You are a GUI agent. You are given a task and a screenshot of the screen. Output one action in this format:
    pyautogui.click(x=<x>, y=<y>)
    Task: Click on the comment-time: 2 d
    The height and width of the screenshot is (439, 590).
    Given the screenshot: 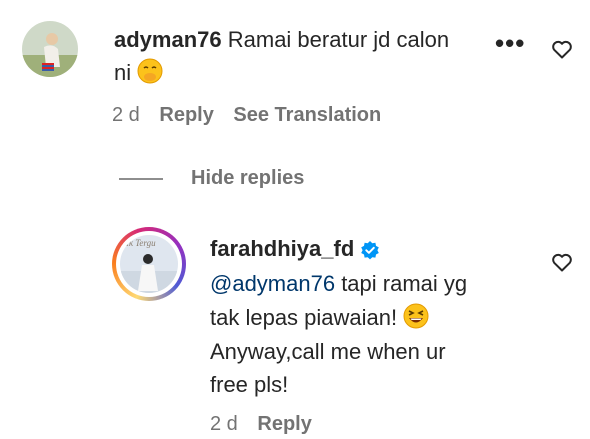 What is the action you would take?
    pyautogui.click(x=126, y=115)
    